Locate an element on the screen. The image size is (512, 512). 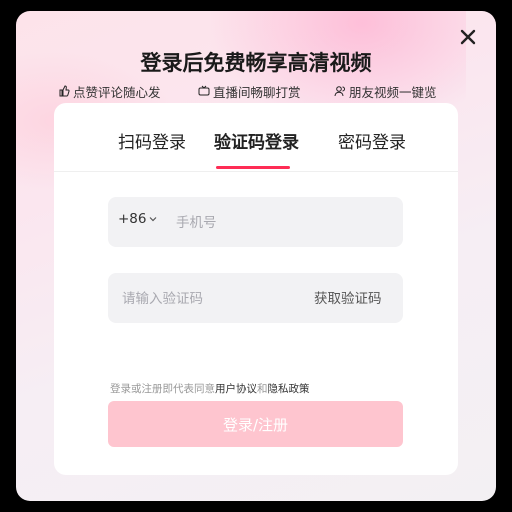
thumb-icon is located at coordinates (64, 91).